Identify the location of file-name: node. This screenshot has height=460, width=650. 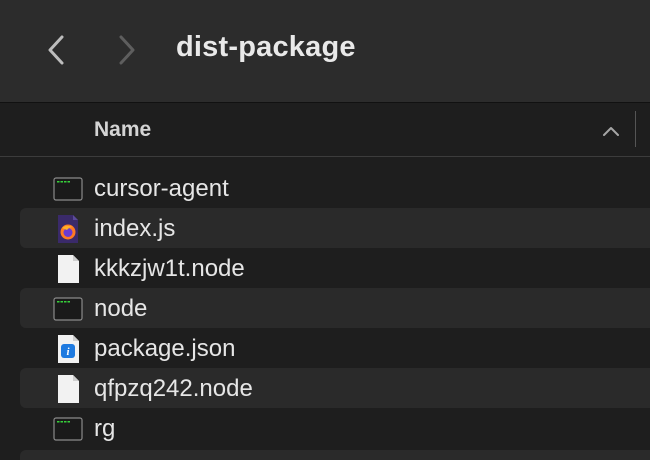
(121, 308).